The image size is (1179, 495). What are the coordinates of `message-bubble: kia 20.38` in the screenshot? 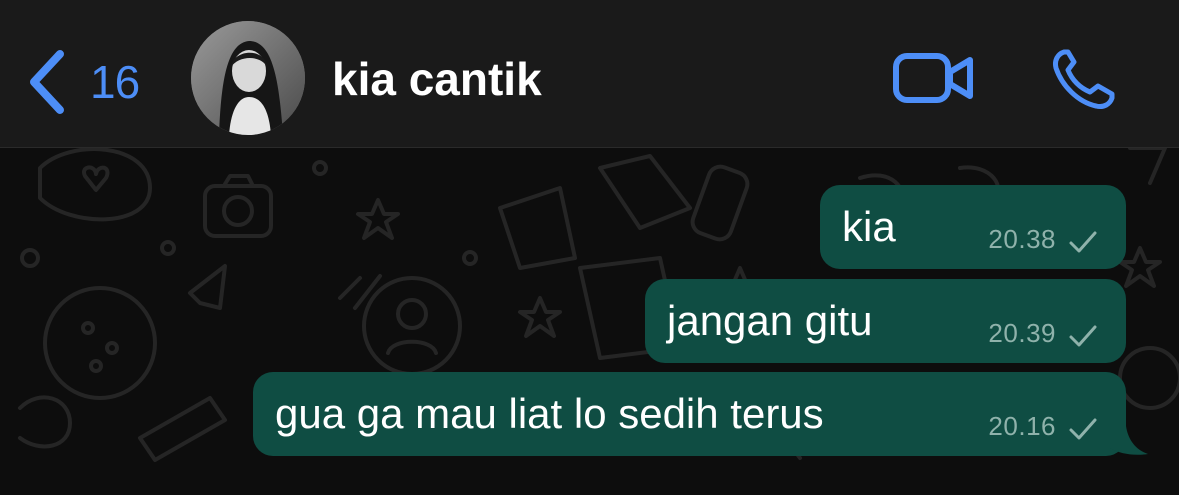 It's located at (973, 227).